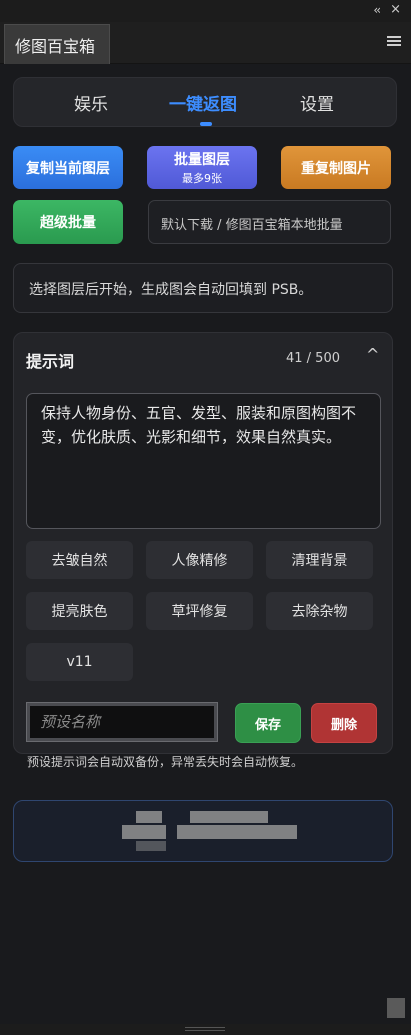  What do you see at coordinates (319, 560) in the screenshot?
I see `preset-chip: 清理背景` at bounding box center [319, 560].